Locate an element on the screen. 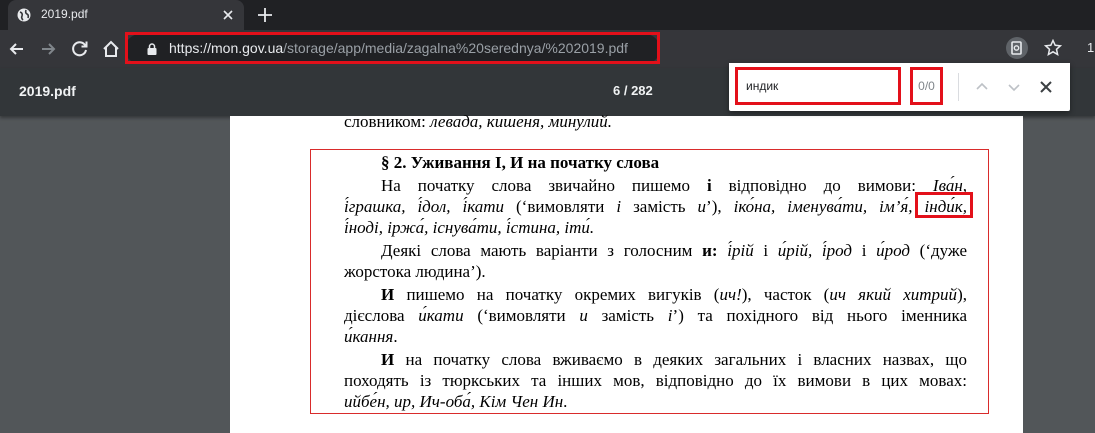 The width and height of the screenshot is (1095, 433). tab-title: 2019.pdf is located at coordinates (64, 14).